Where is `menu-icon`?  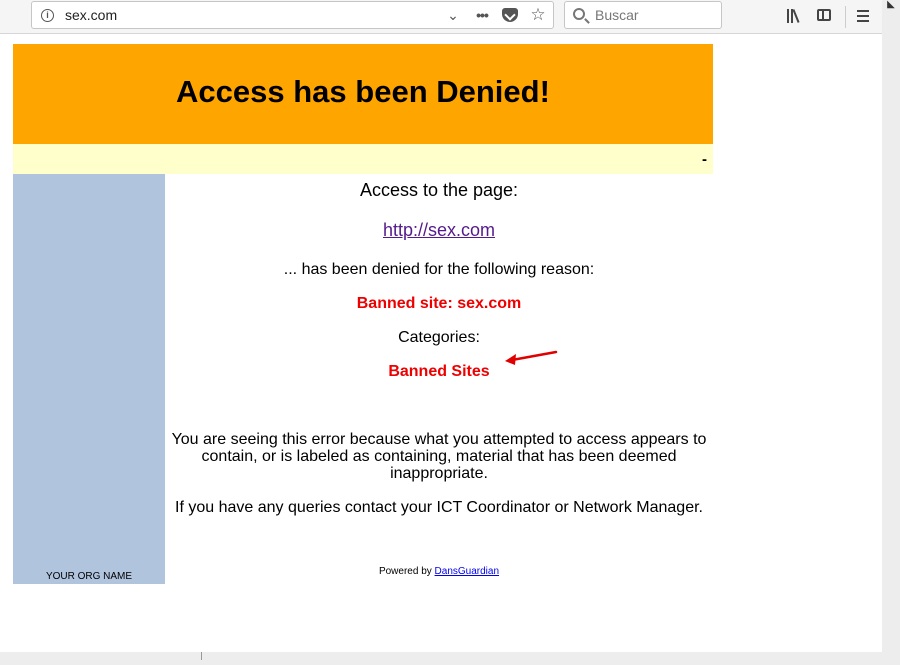
menu-icon is located at coordinates (863, 16).